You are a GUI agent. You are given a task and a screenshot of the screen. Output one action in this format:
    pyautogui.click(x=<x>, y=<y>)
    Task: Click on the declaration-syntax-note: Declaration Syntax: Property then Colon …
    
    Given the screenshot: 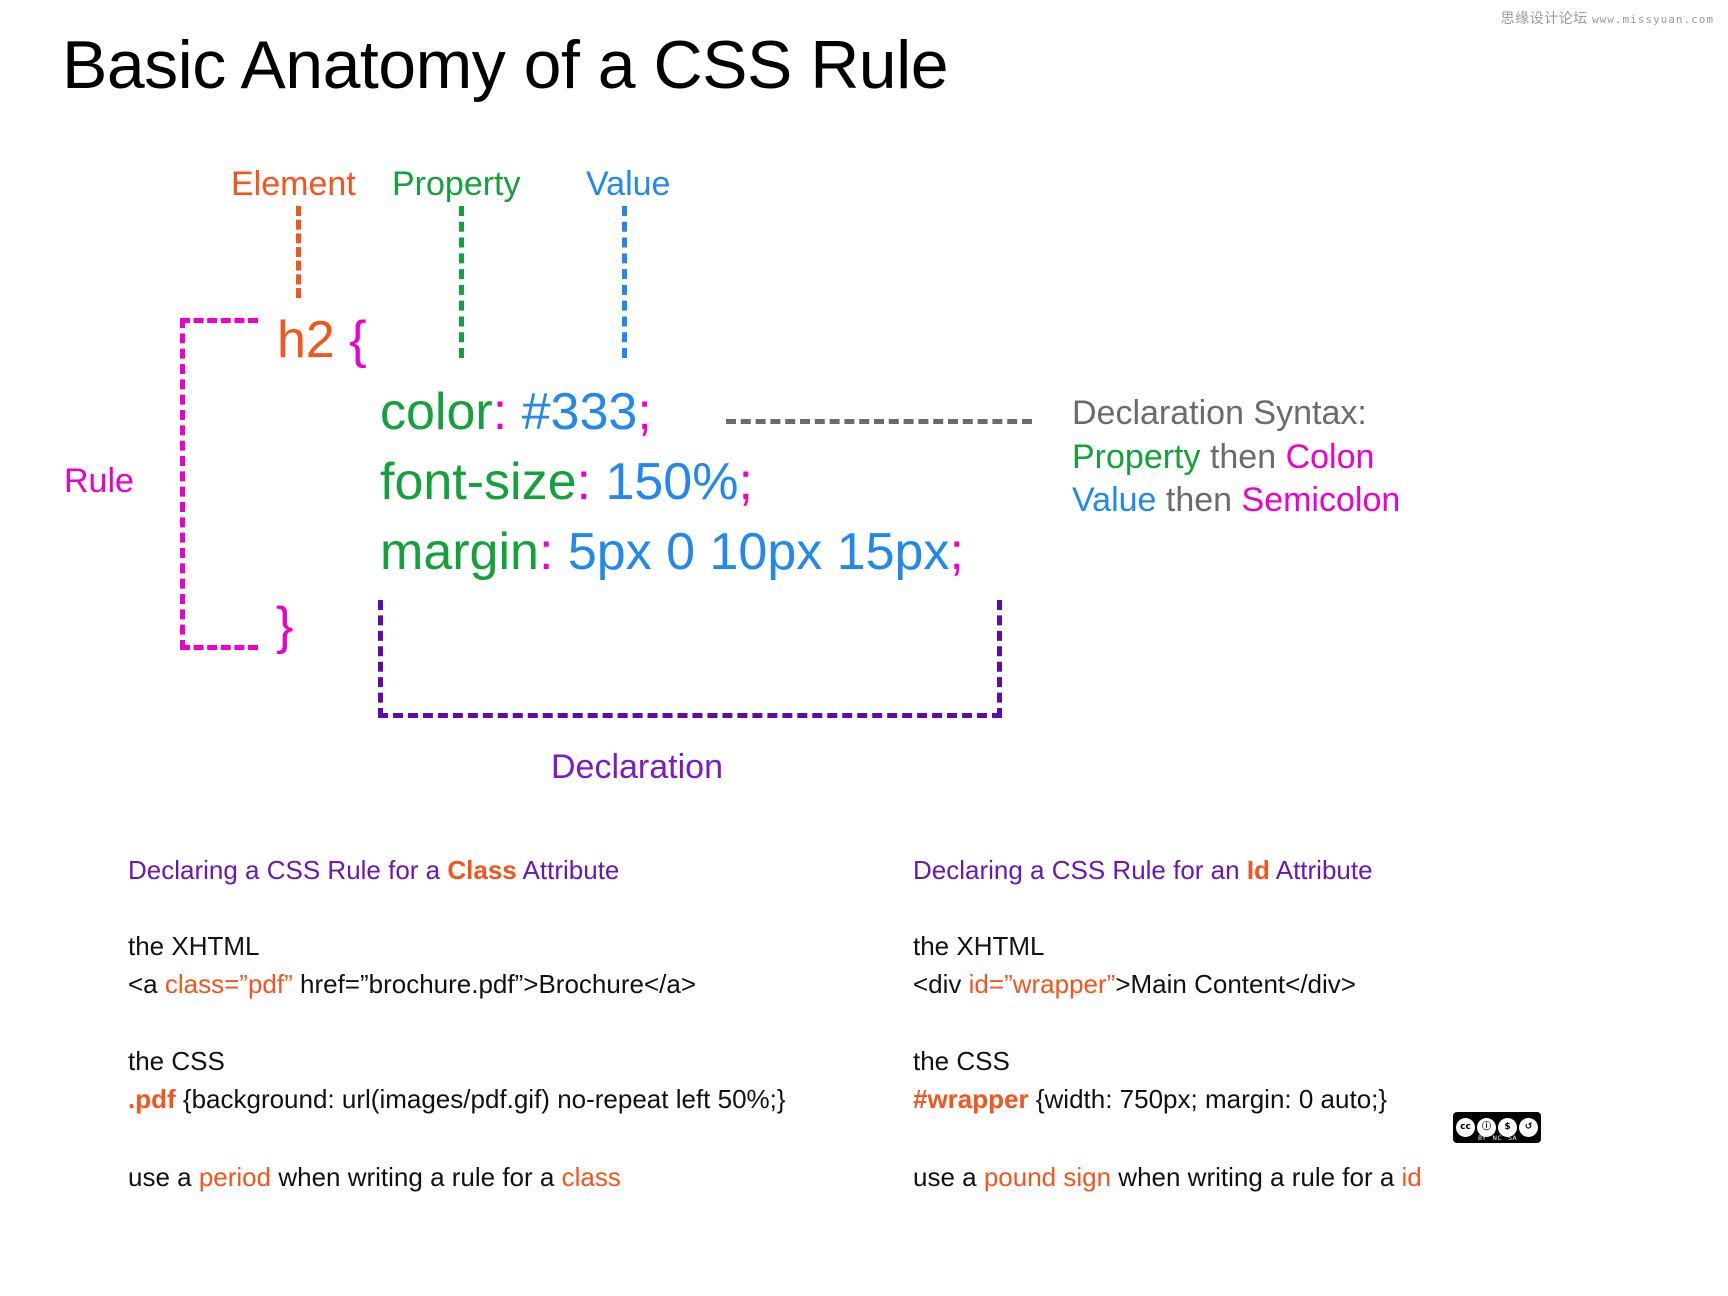 What is the action you would take?
    pyautogui.click(x=1236, y=457)
    